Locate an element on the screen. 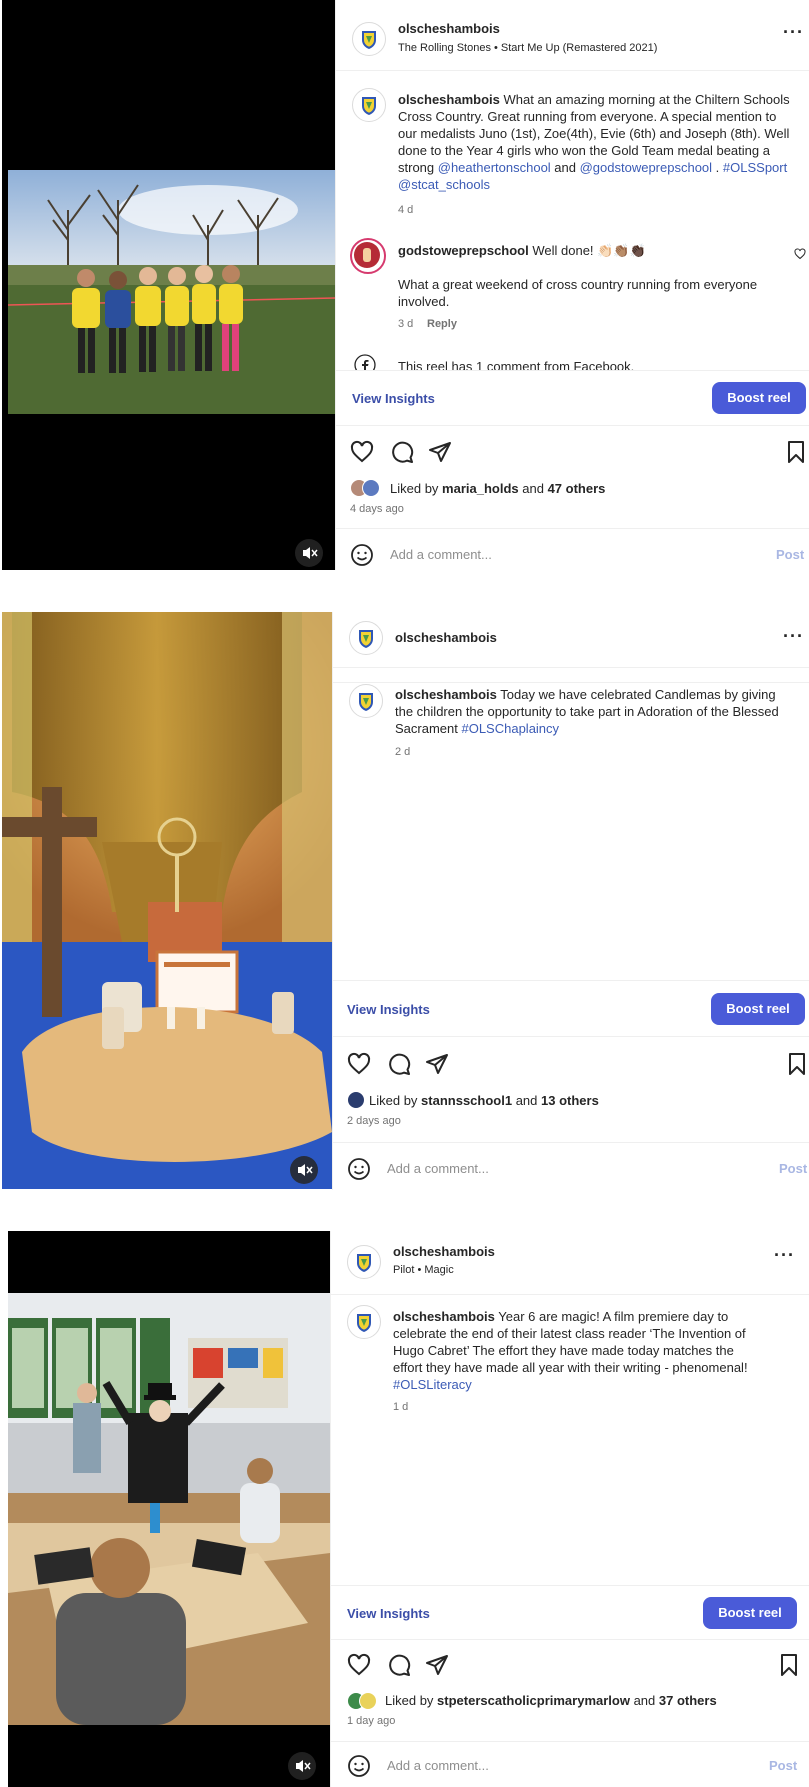  comment-text: godstoweprepschool Well done! 👏🏻👏🏽👏🏿 is located at coordinates (583, 250).